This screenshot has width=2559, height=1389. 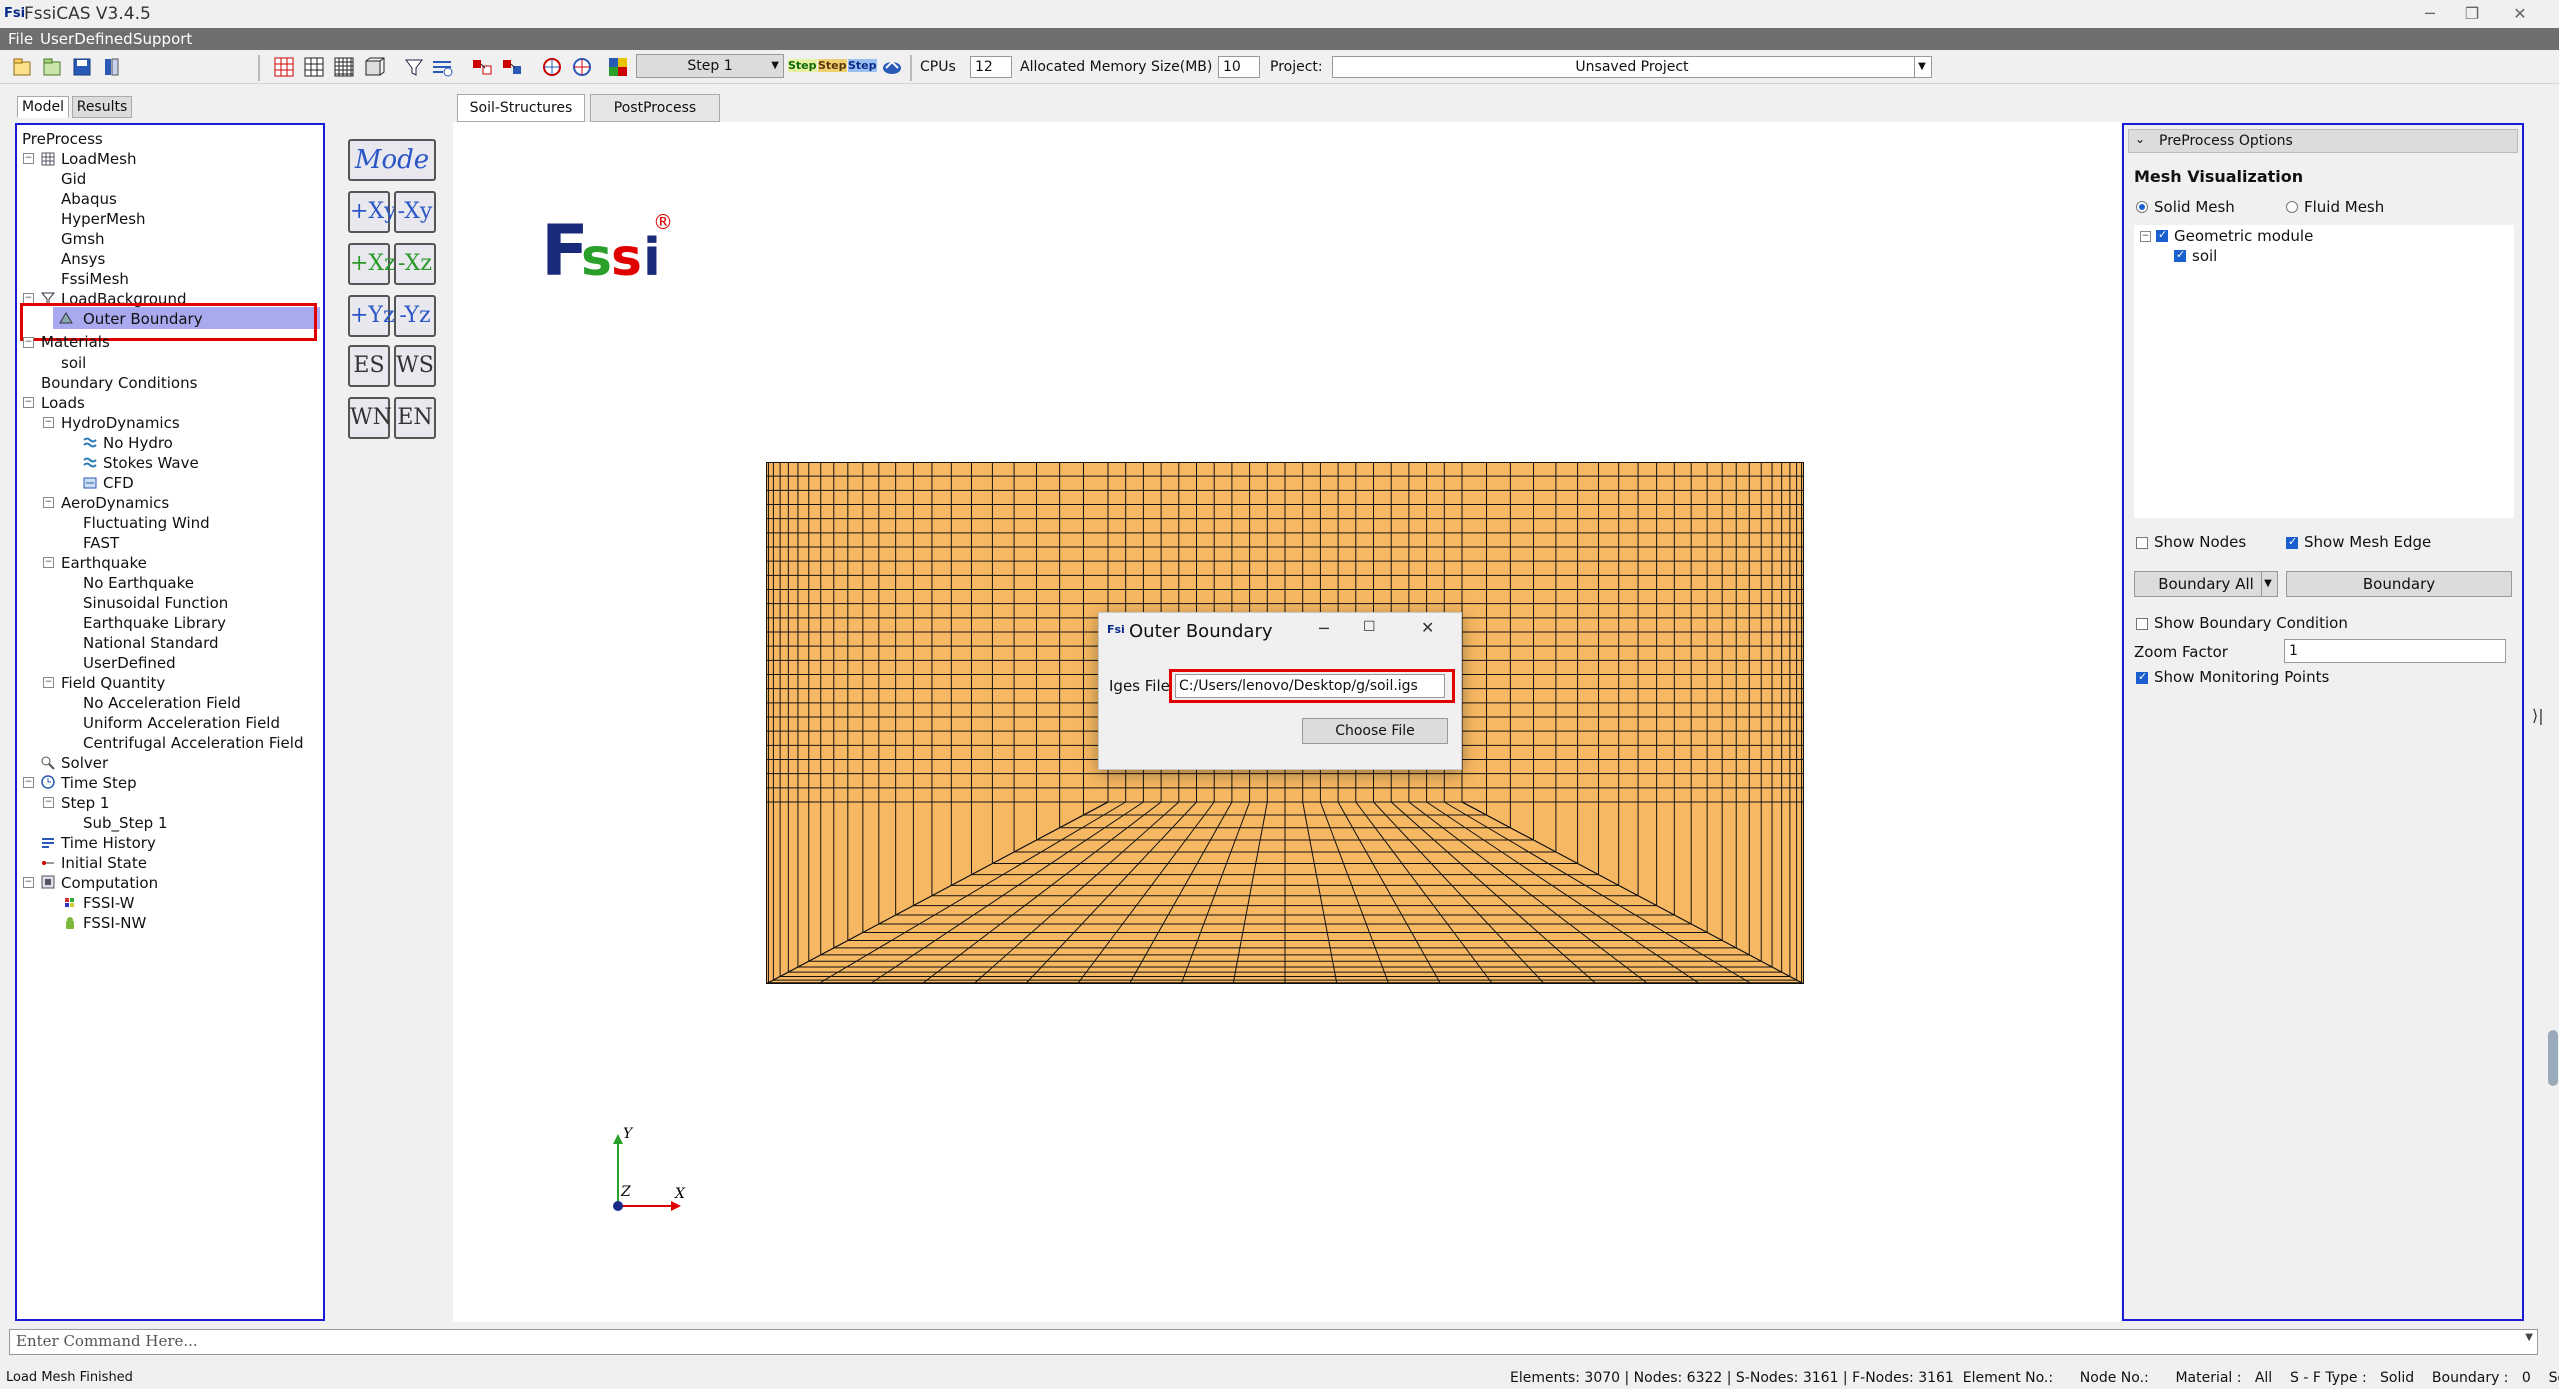 What do you see at coordinates (82, 67) in the screenshot?
I see `save-icon` at bounding box center [82, 67].